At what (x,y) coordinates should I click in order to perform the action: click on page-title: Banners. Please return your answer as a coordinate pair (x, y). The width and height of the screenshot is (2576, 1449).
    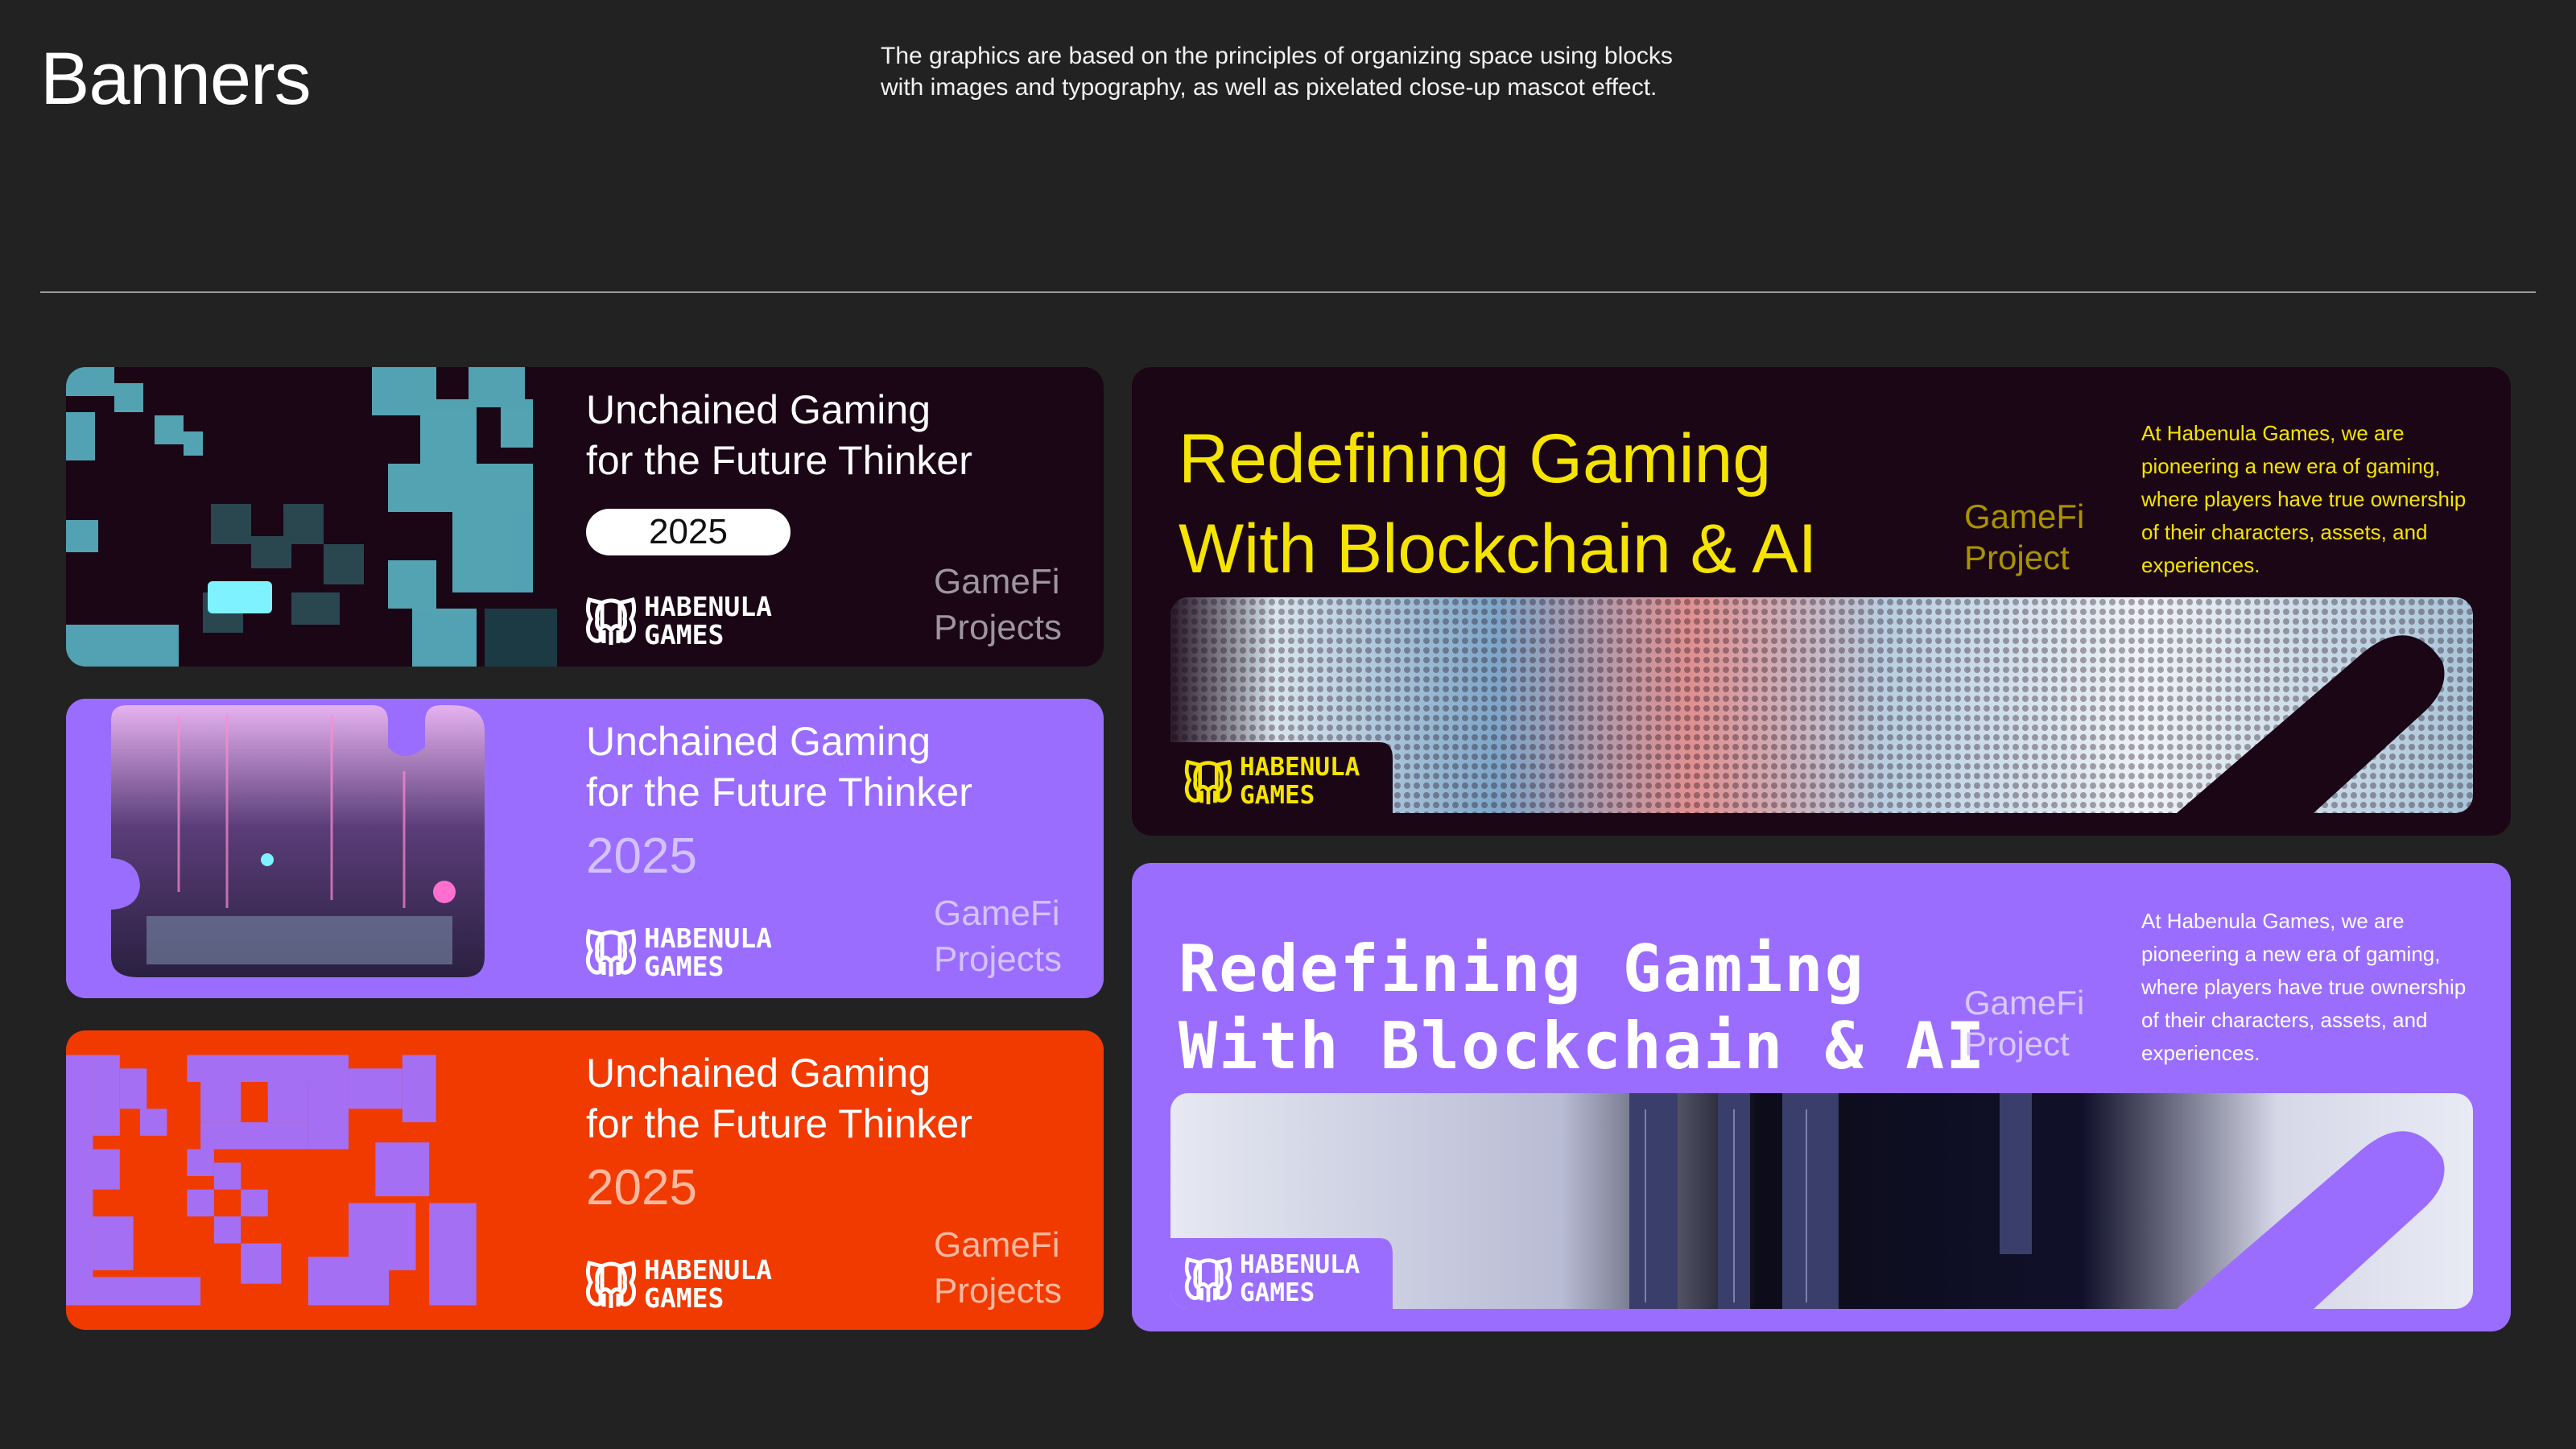
    Looking at the image, I should click on (176, 79).